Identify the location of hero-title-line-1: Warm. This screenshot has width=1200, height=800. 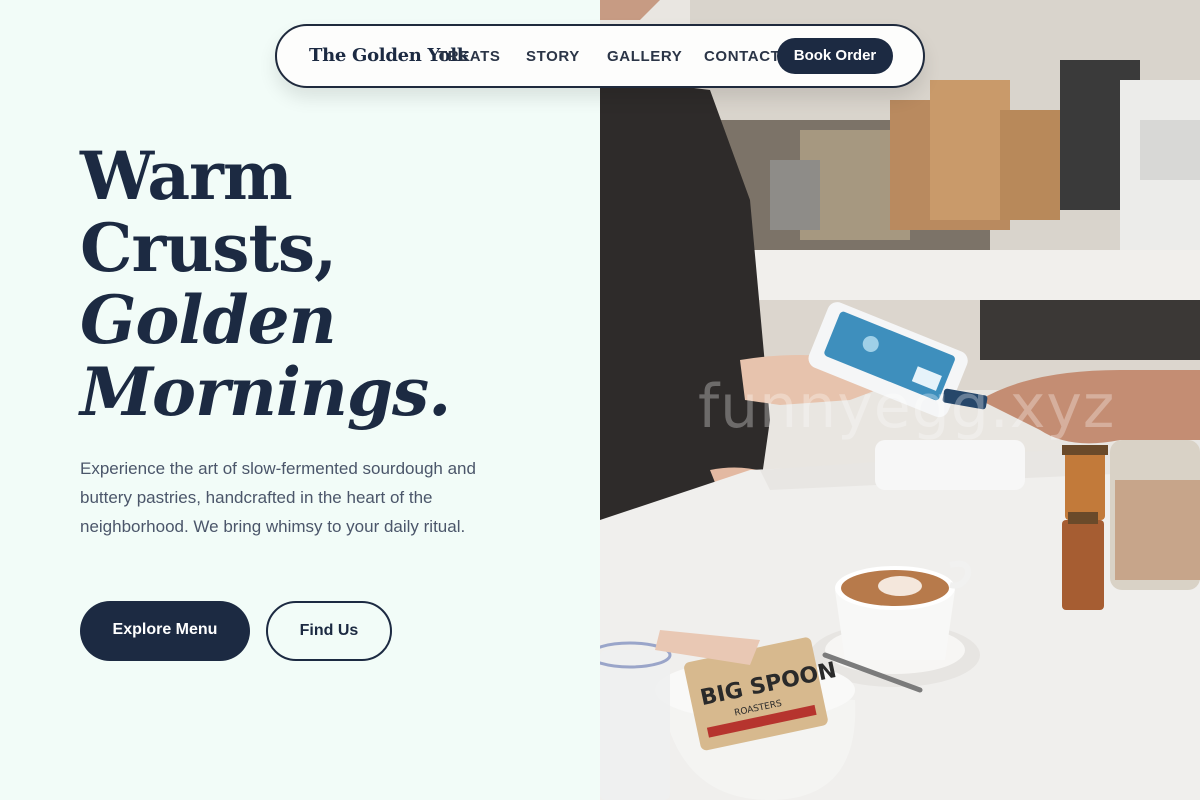
(186, 176).